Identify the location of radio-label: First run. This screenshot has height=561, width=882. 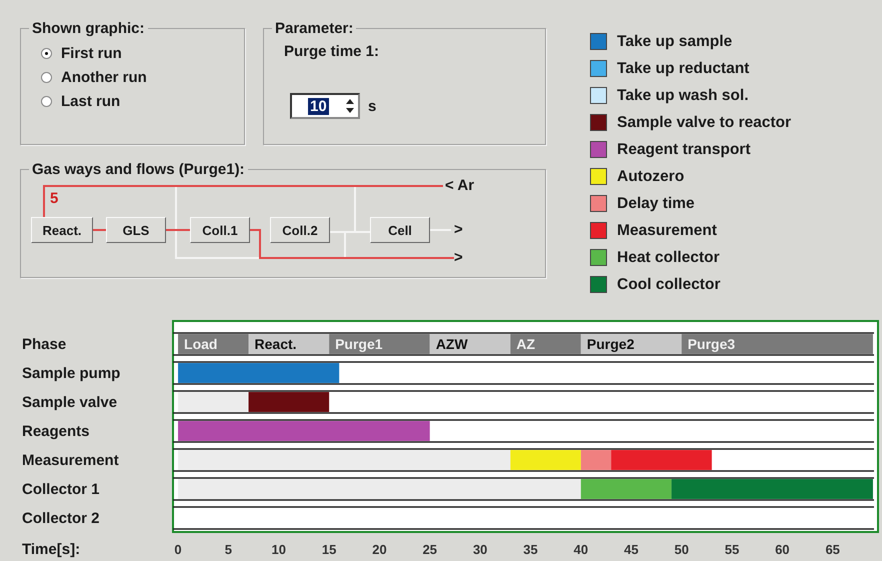
(91, 53).